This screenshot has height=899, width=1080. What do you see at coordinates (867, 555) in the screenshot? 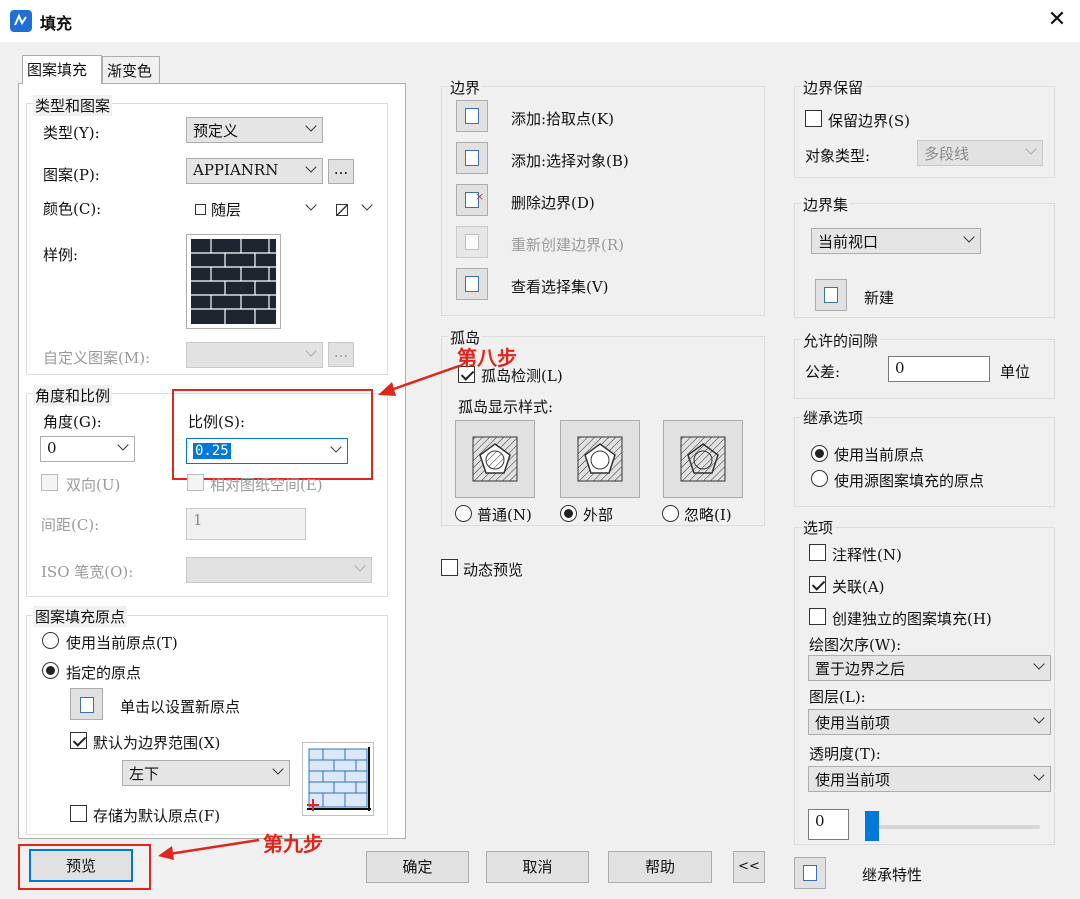
I see `annotative-label: 注释性(N)` at bounding box center [867, 555].